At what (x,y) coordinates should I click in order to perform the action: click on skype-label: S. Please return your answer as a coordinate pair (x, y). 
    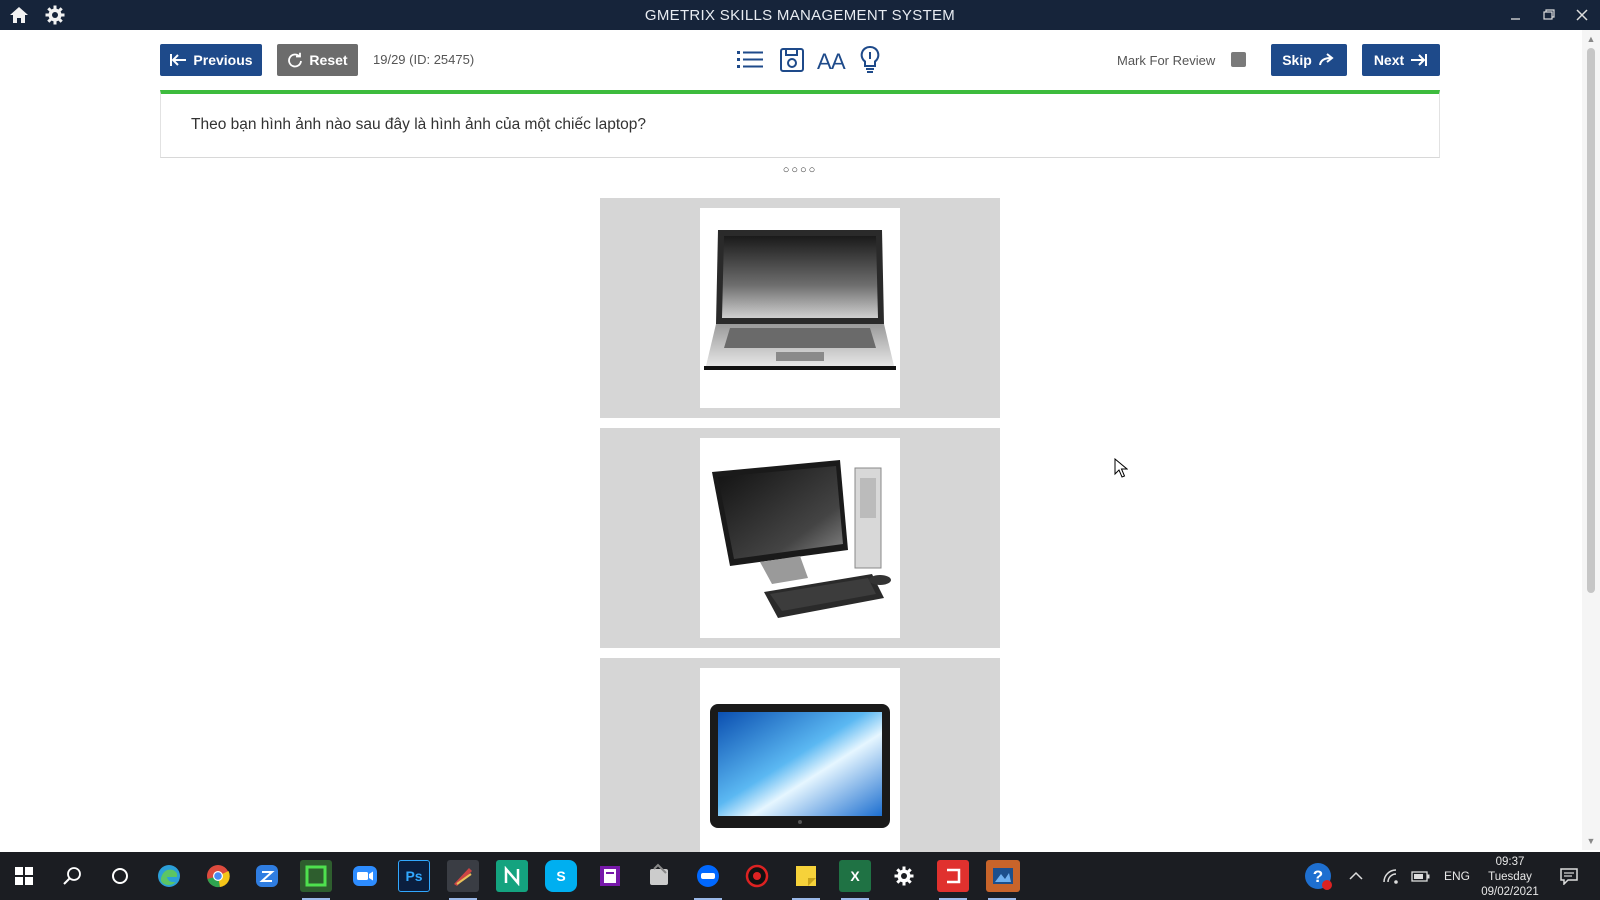
    Looking at the image, I should click on (561, 876).